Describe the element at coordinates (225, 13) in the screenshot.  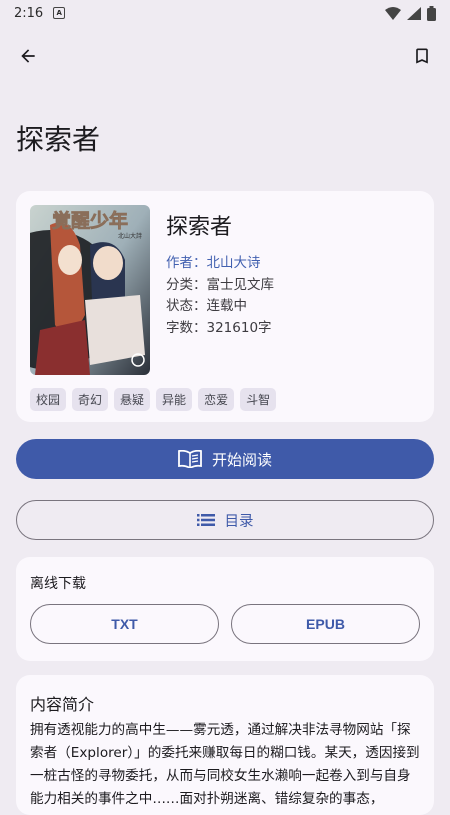
I see `status-bar: 2:16 A` at that location.